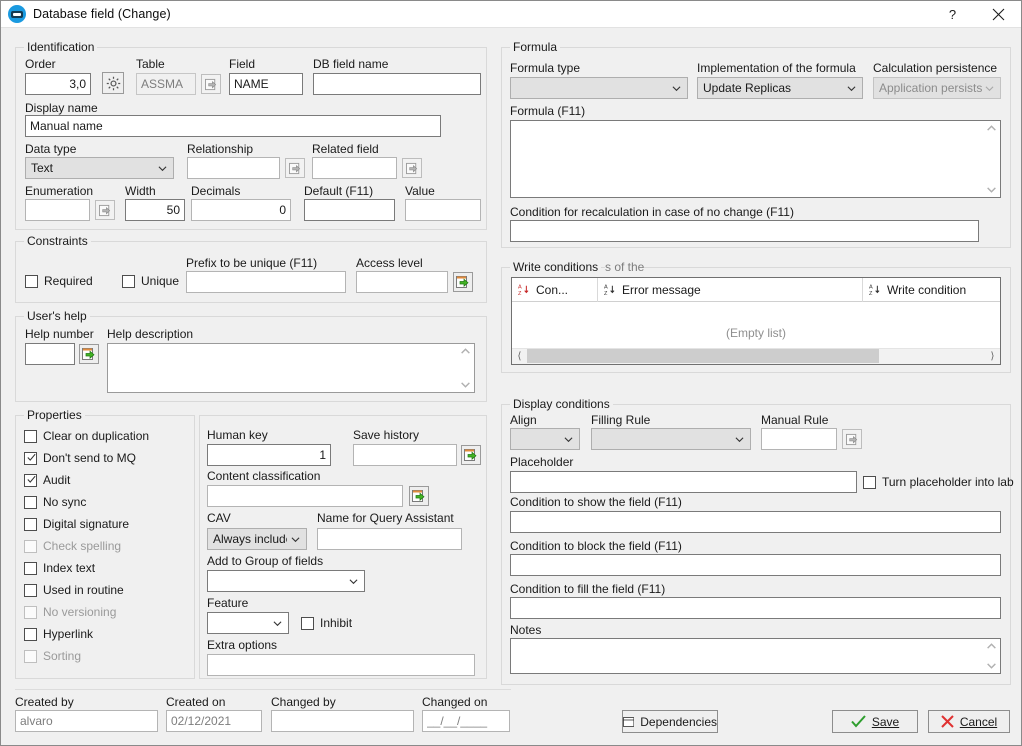 The image size is (1022, 746). What do you see at coordinates (47, 480) in the screenshot?
I see `property-audit: Audit` at bounding box center [47, 480].